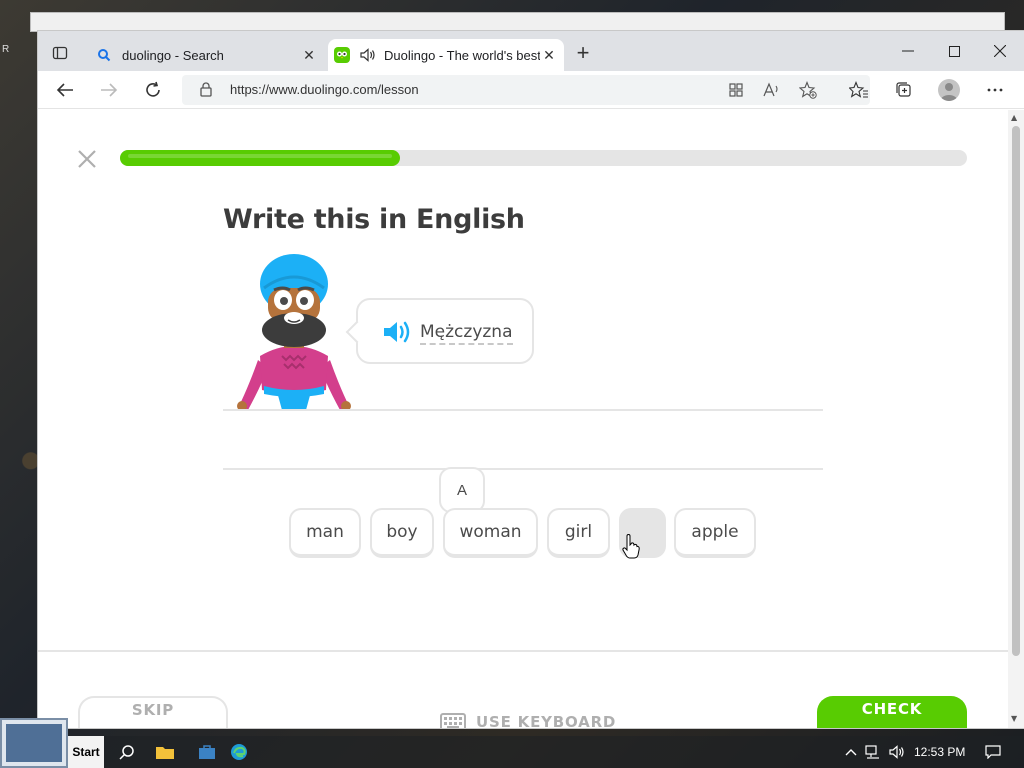 Image resolution: width=1024 pixels, height=768 pixels. Describe the element at coordinates (153, 712) in the screenshot. I see `skip-button: SKIP` at that location.